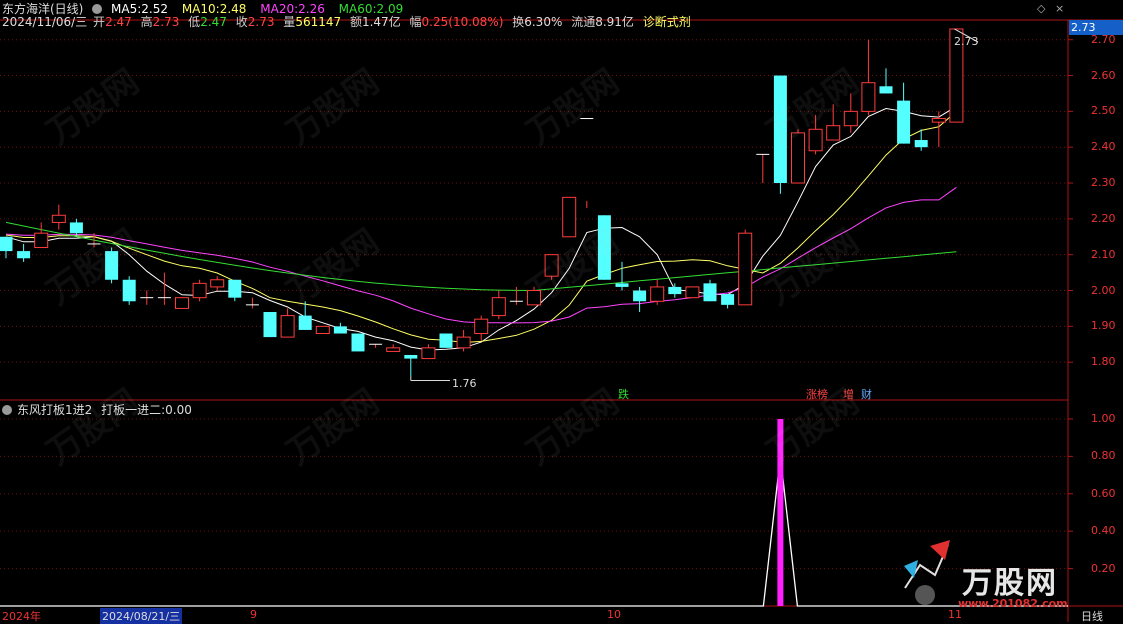  Describe the element at coordinates (1013, 603) in the screenshot. I see `watermark-url: www.201082.com` at that location.